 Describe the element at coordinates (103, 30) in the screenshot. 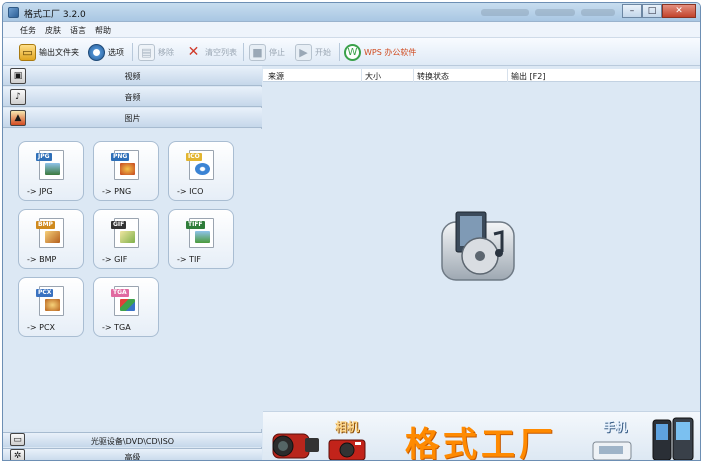

I see `menu-help: 帮助` at that location.